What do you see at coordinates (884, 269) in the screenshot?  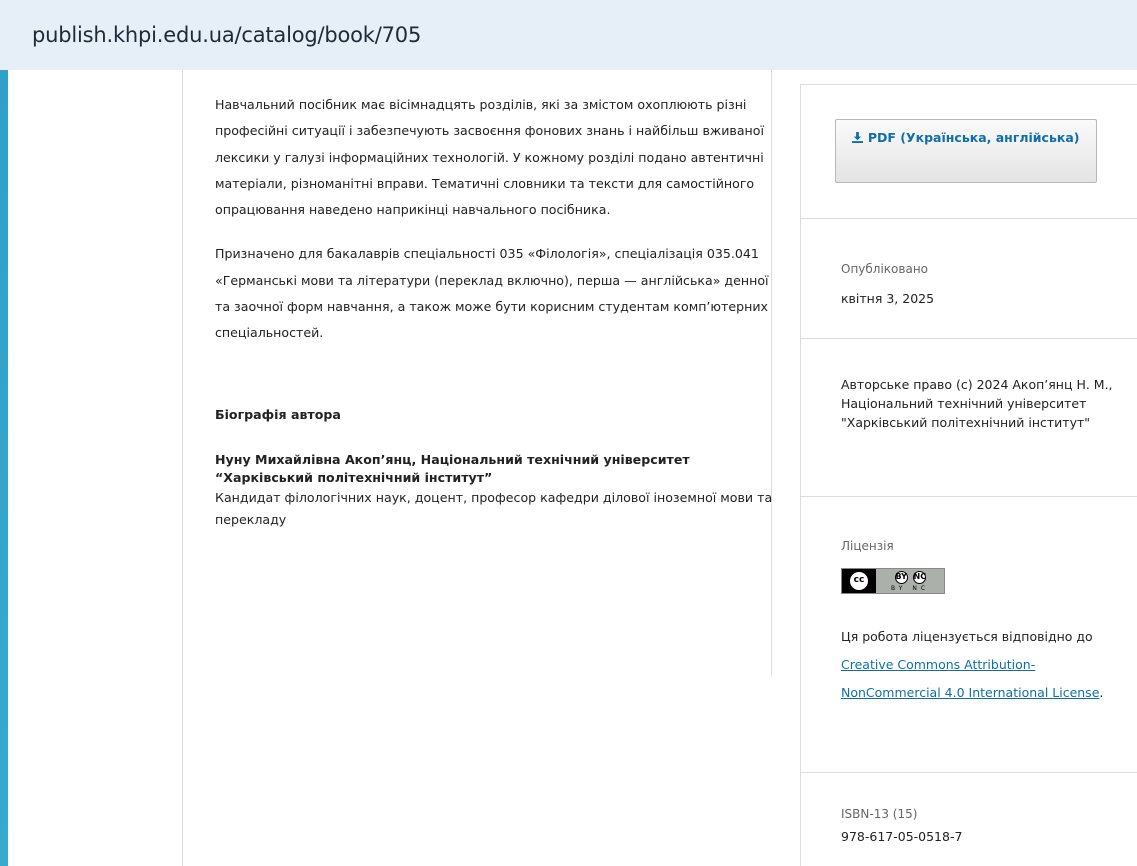 I see `published-label: Опубліковано` at bounding box center [884, 269].